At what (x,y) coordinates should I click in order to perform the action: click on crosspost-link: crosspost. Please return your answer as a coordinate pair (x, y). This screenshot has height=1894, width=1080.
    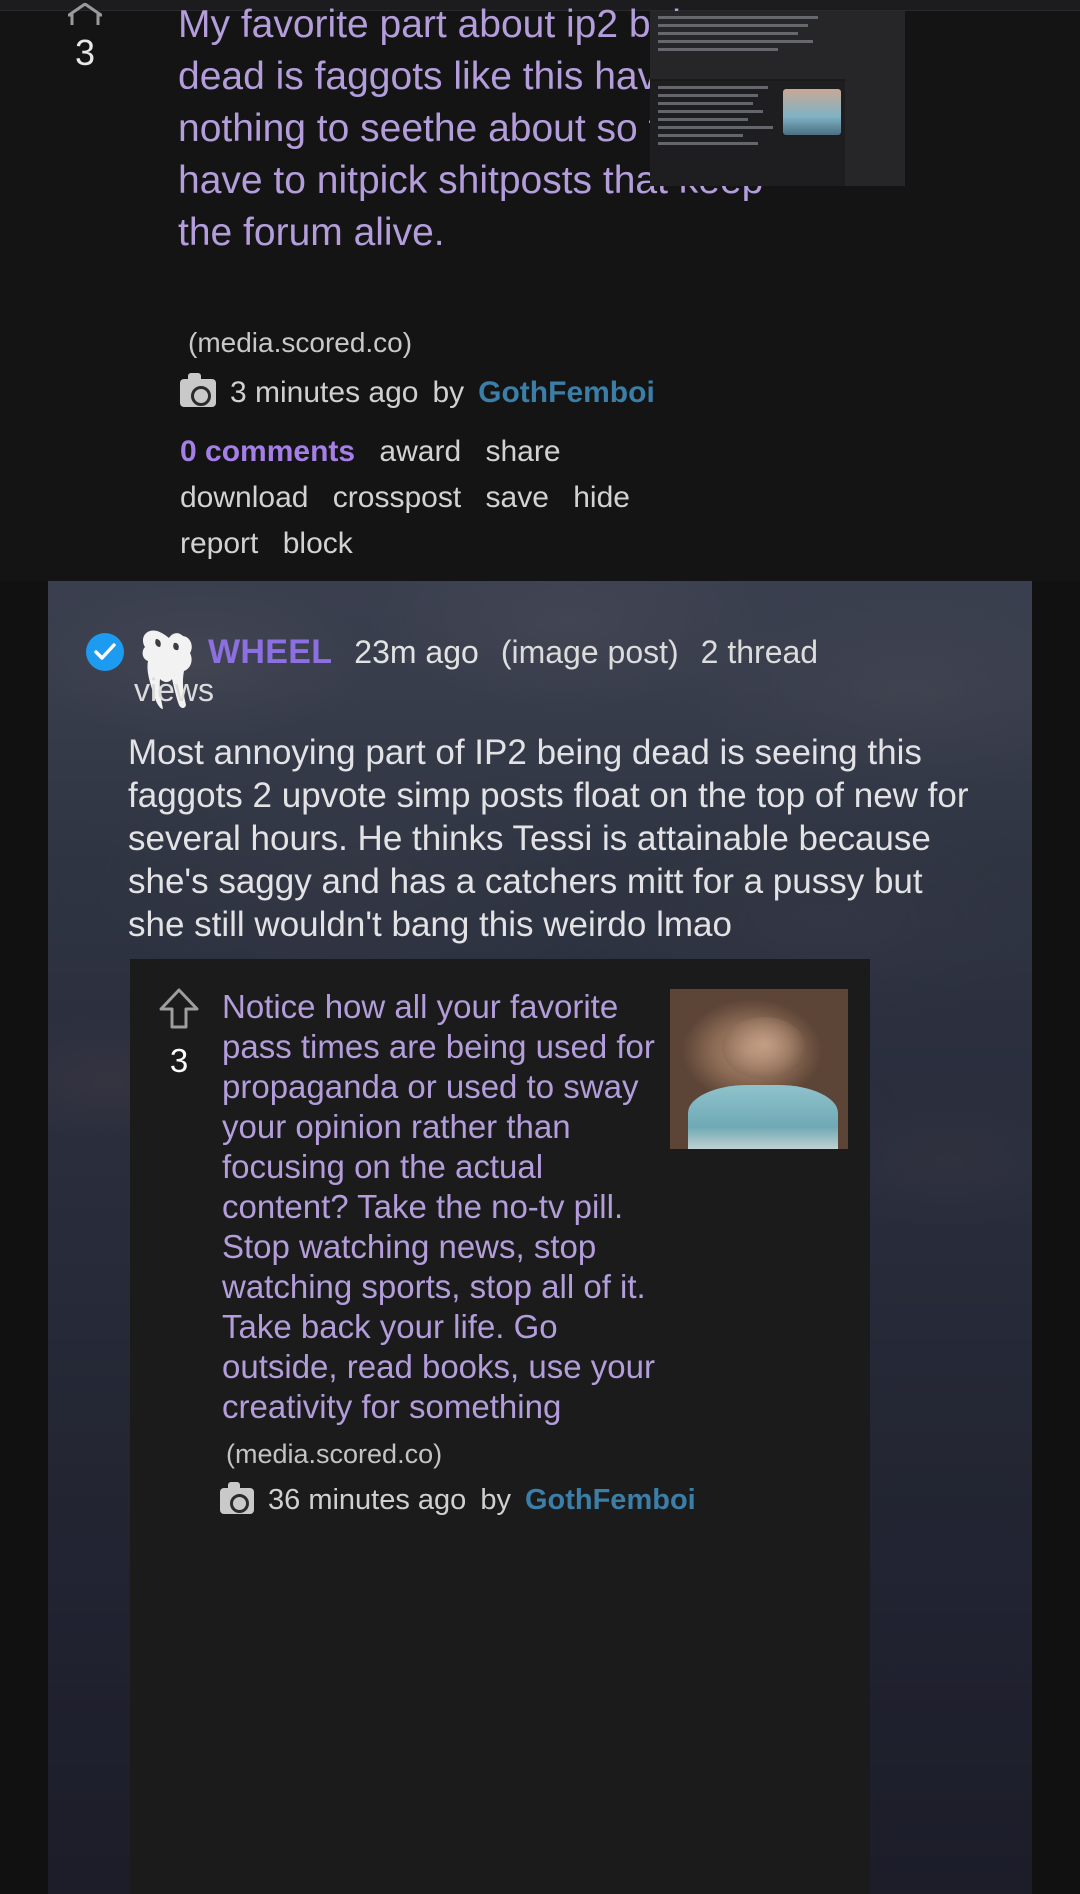
    Looking at the image, I should click on (397, 498).